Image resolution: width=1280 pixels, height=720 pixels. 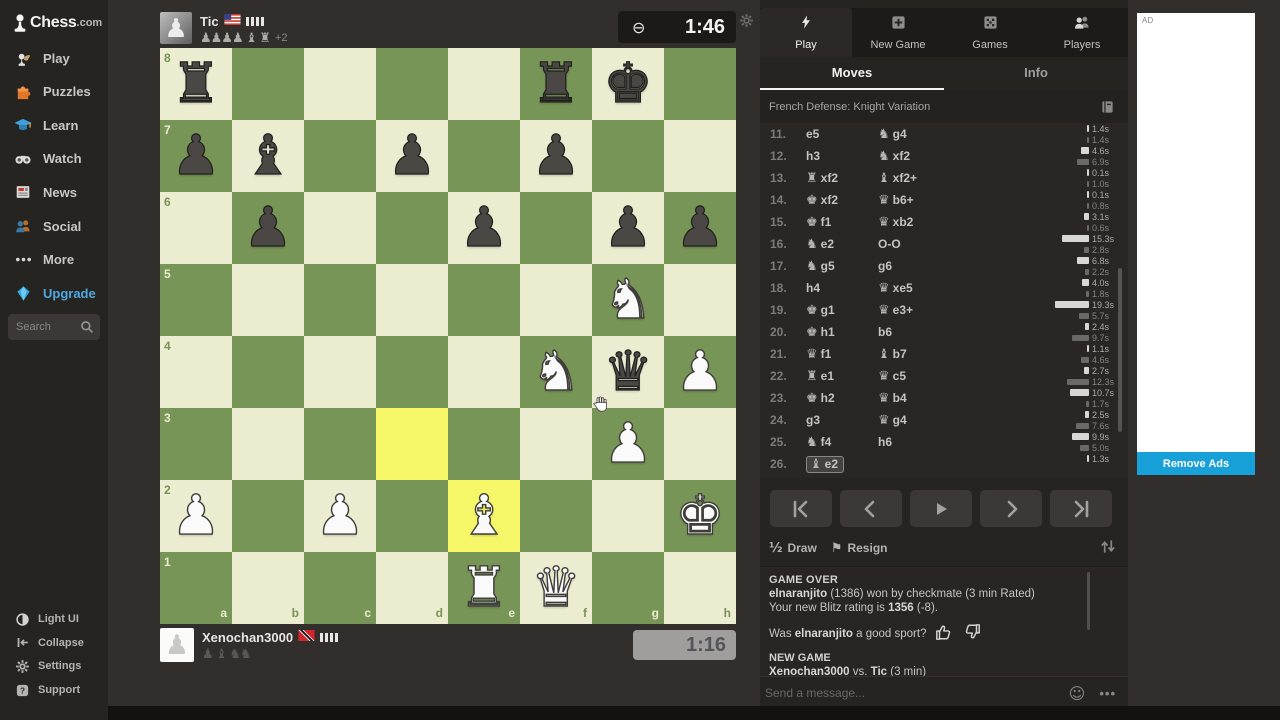 I want to click on square-a3, so click(x=196, y=444).